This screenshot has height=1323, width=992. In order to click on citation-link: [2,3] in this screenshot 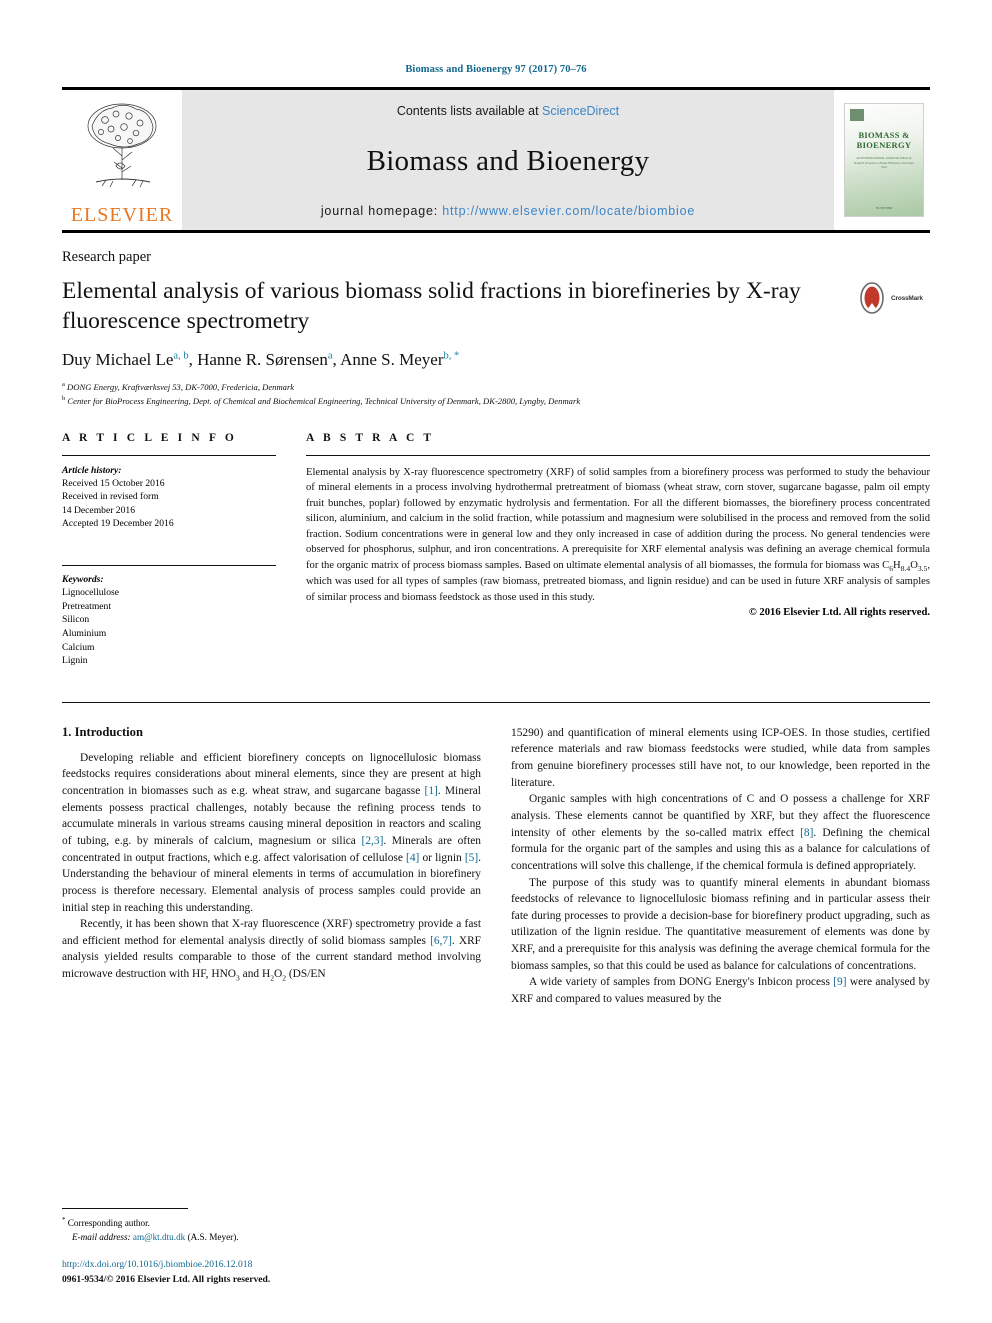, I will do `click(373, 841)`.